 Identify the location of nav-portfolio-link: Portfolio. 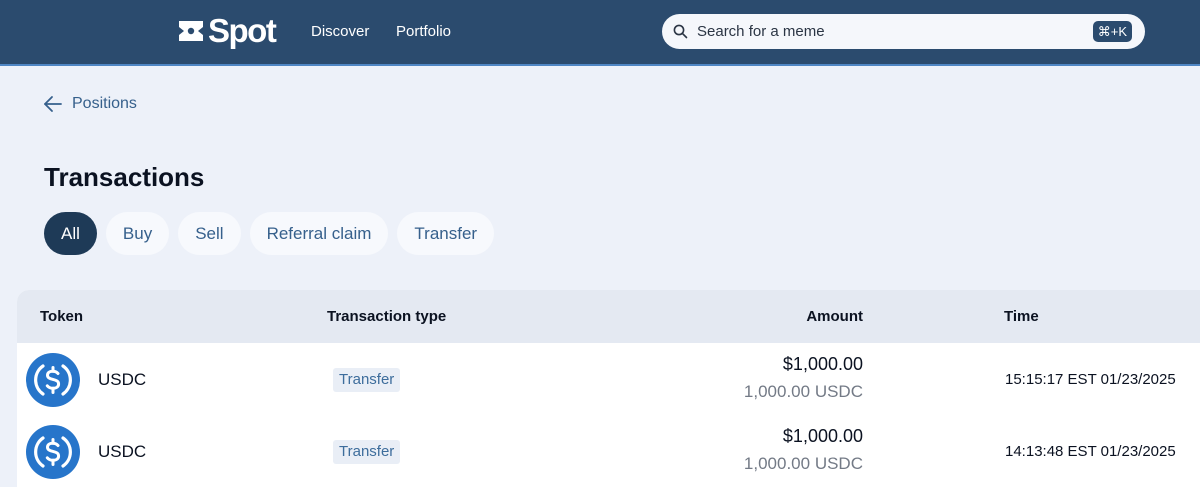
(423, 32).